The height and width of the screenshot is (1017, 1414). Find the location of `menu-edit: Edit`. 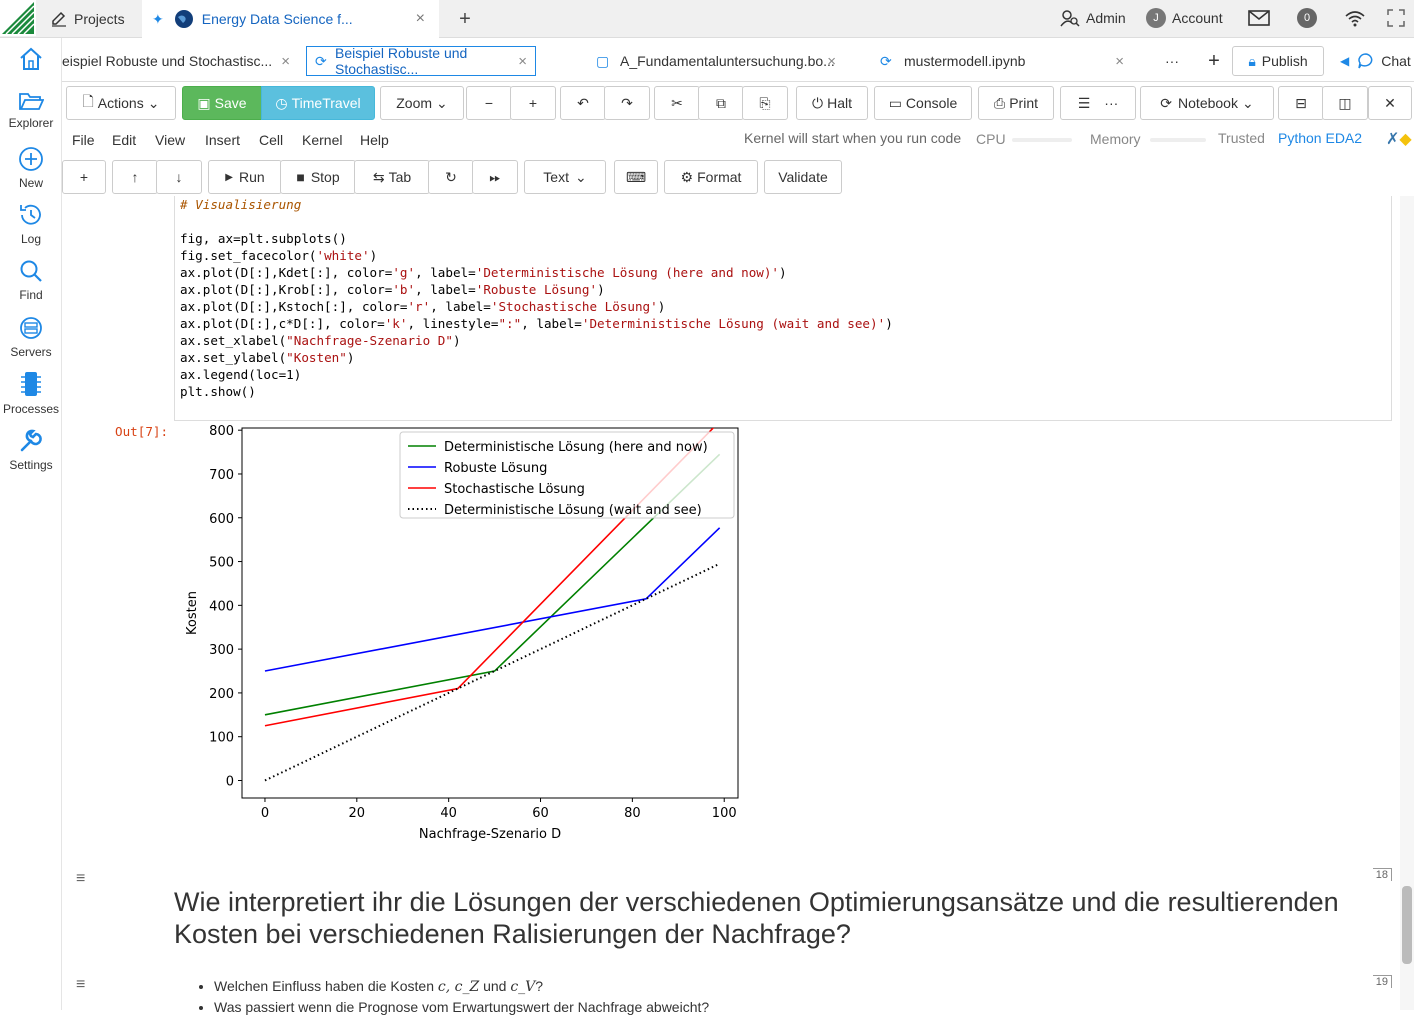

menu-edit: Edit is located at coordinates (124, 140).